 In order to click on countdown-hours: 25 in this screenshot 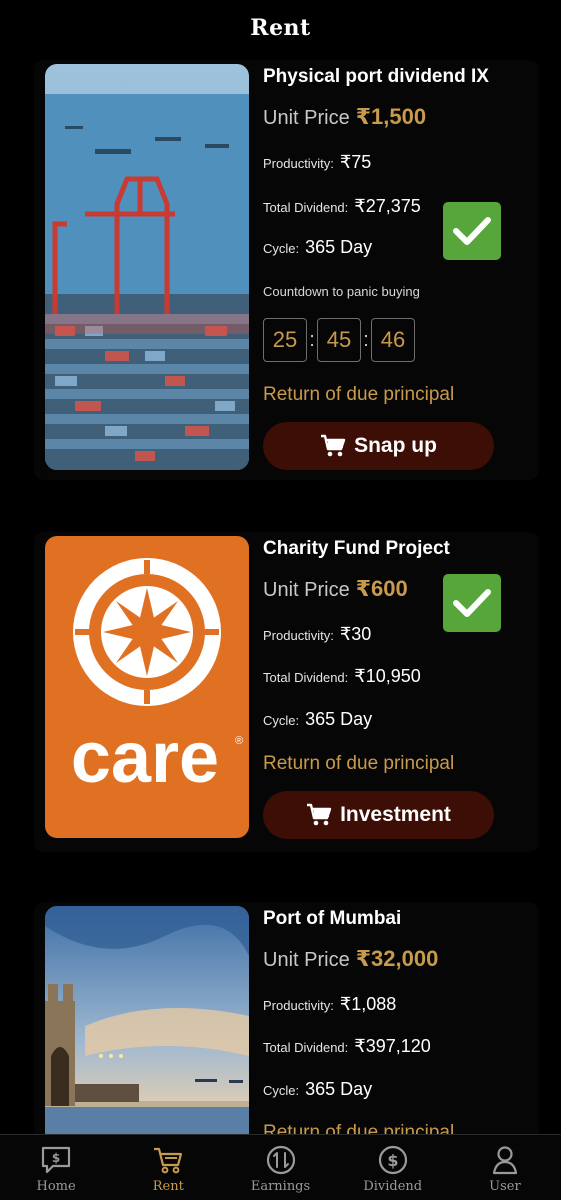, I will do `click(285, 340)`.